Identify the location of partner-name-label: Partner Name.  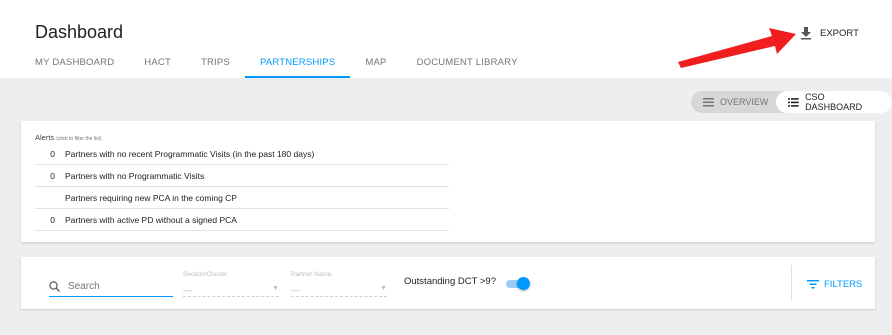
(311, 274).